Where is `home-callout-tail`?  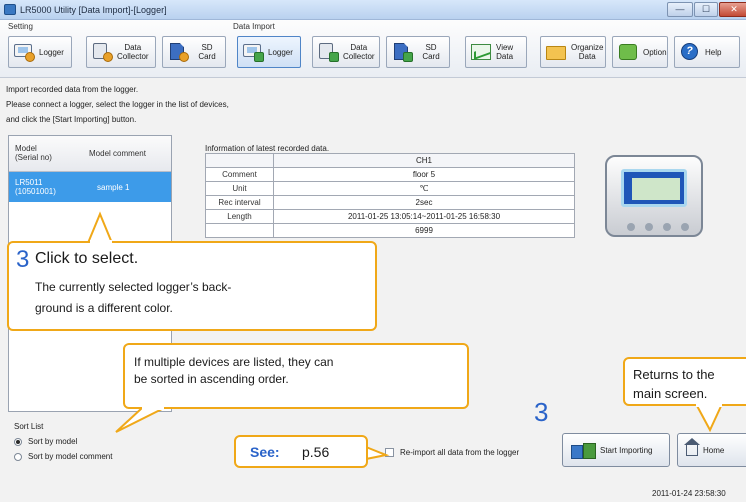 home-callout-tail is located at coordinates (709, 418).